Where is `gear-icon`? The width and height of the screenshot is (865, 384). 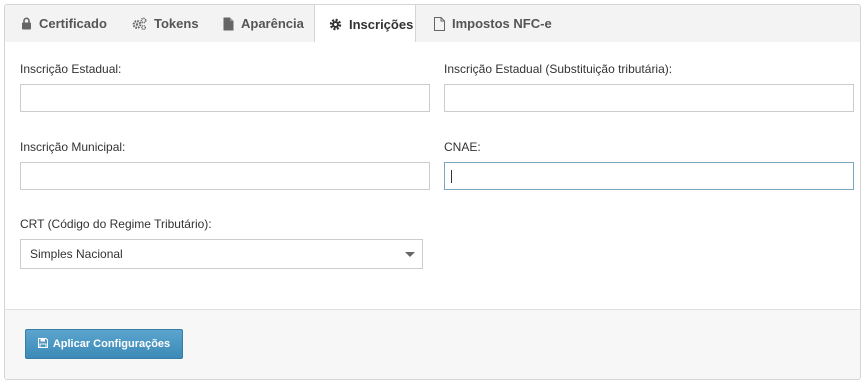 gear-icon is located at coordinates (335, 24).